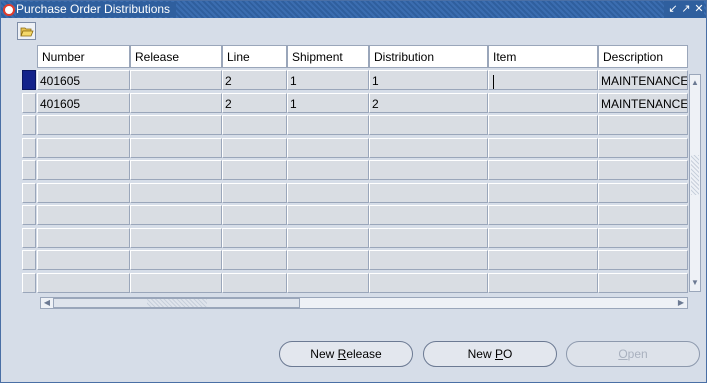 The width and height of the screenshot is (707, 383). I want to click on horizontal-scroll-thumb, so click(176, 303).